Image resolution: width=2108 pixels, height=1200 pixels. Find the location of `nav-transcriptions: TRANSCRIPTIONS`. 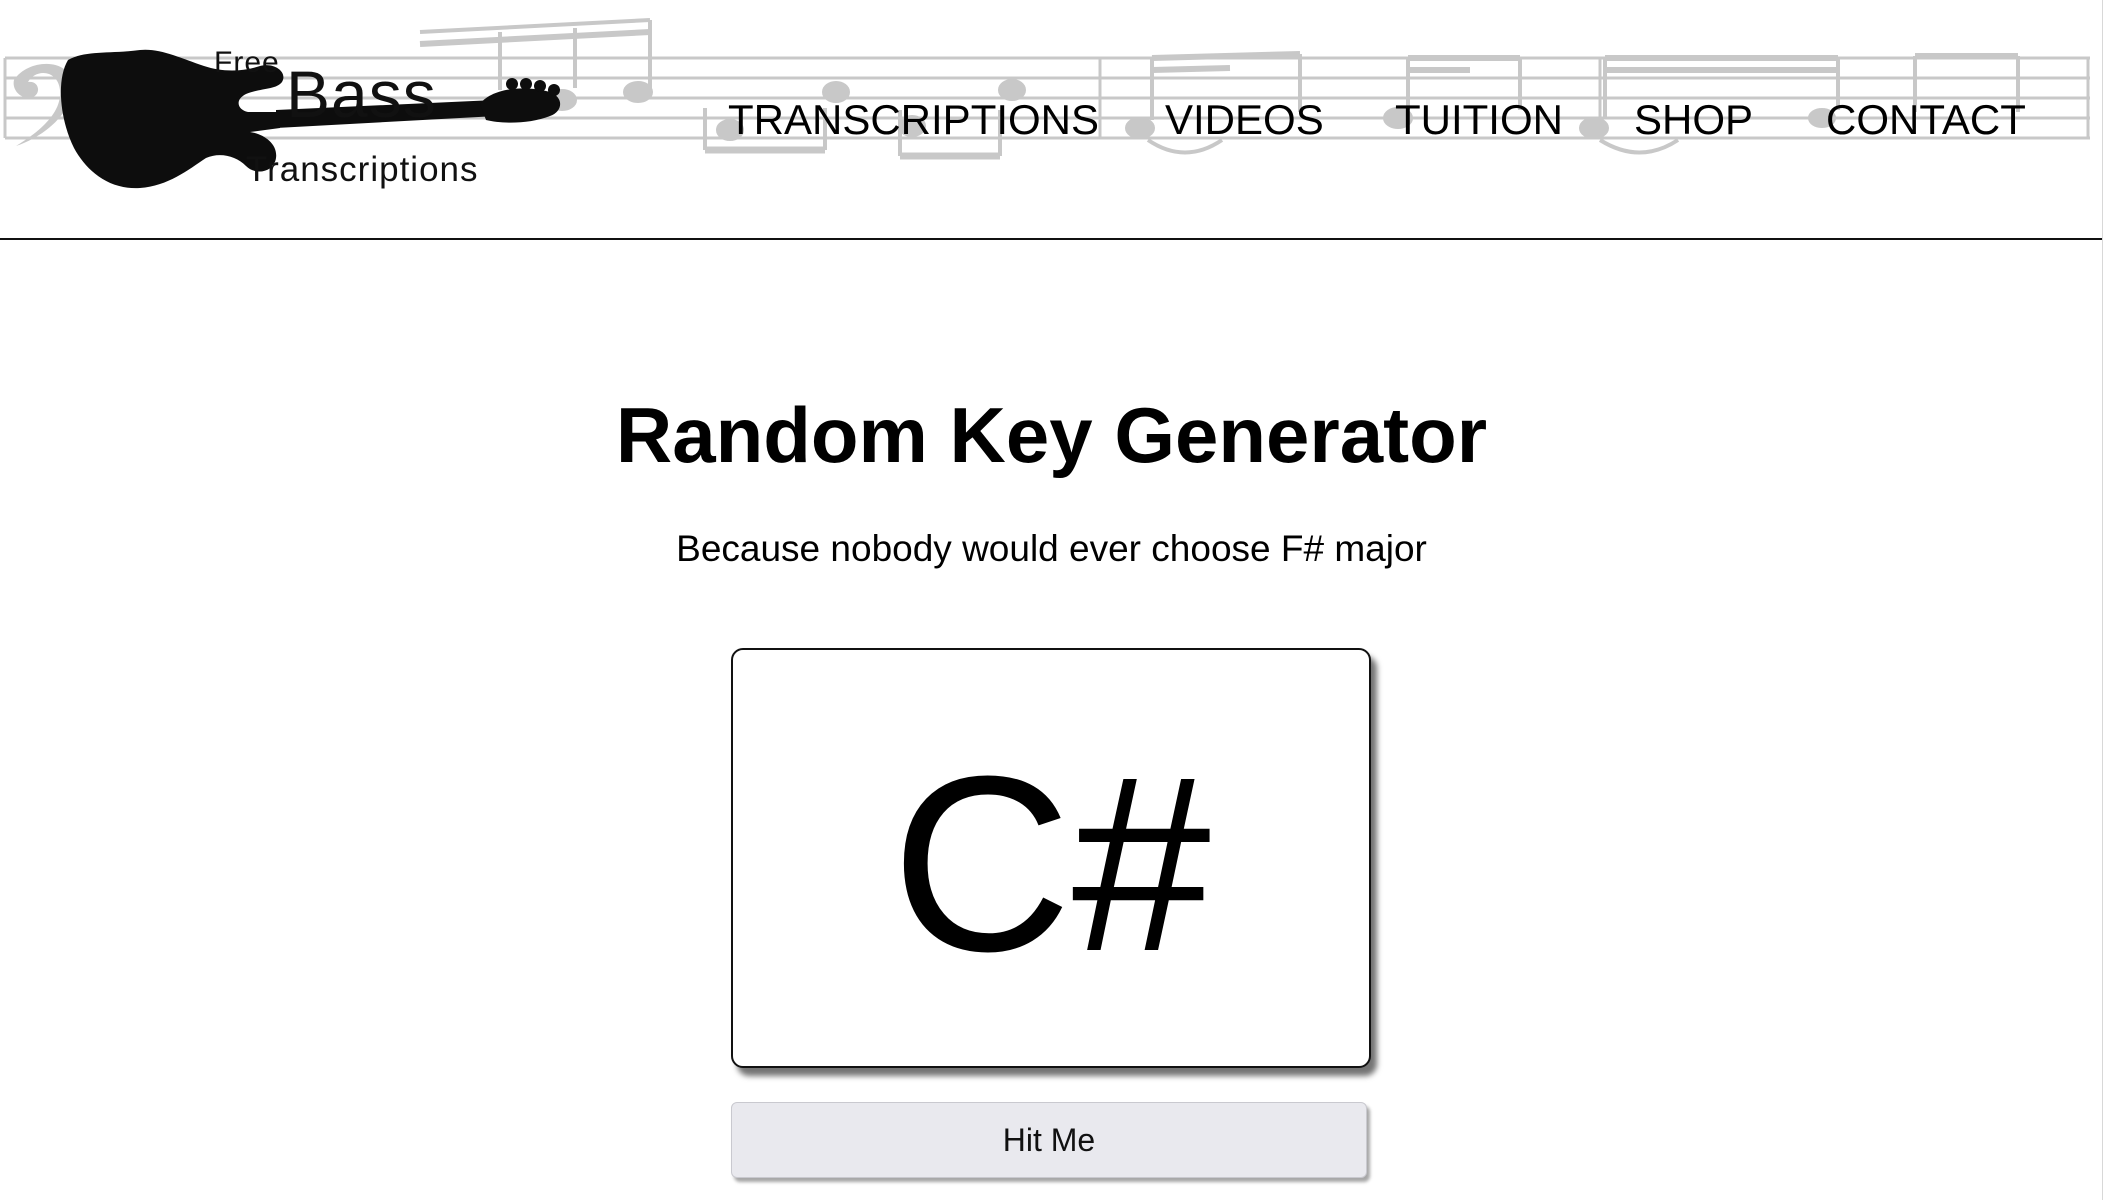

nav-transcriptions: TRANSCRIPTIONS is located at coordinates (913, 120).